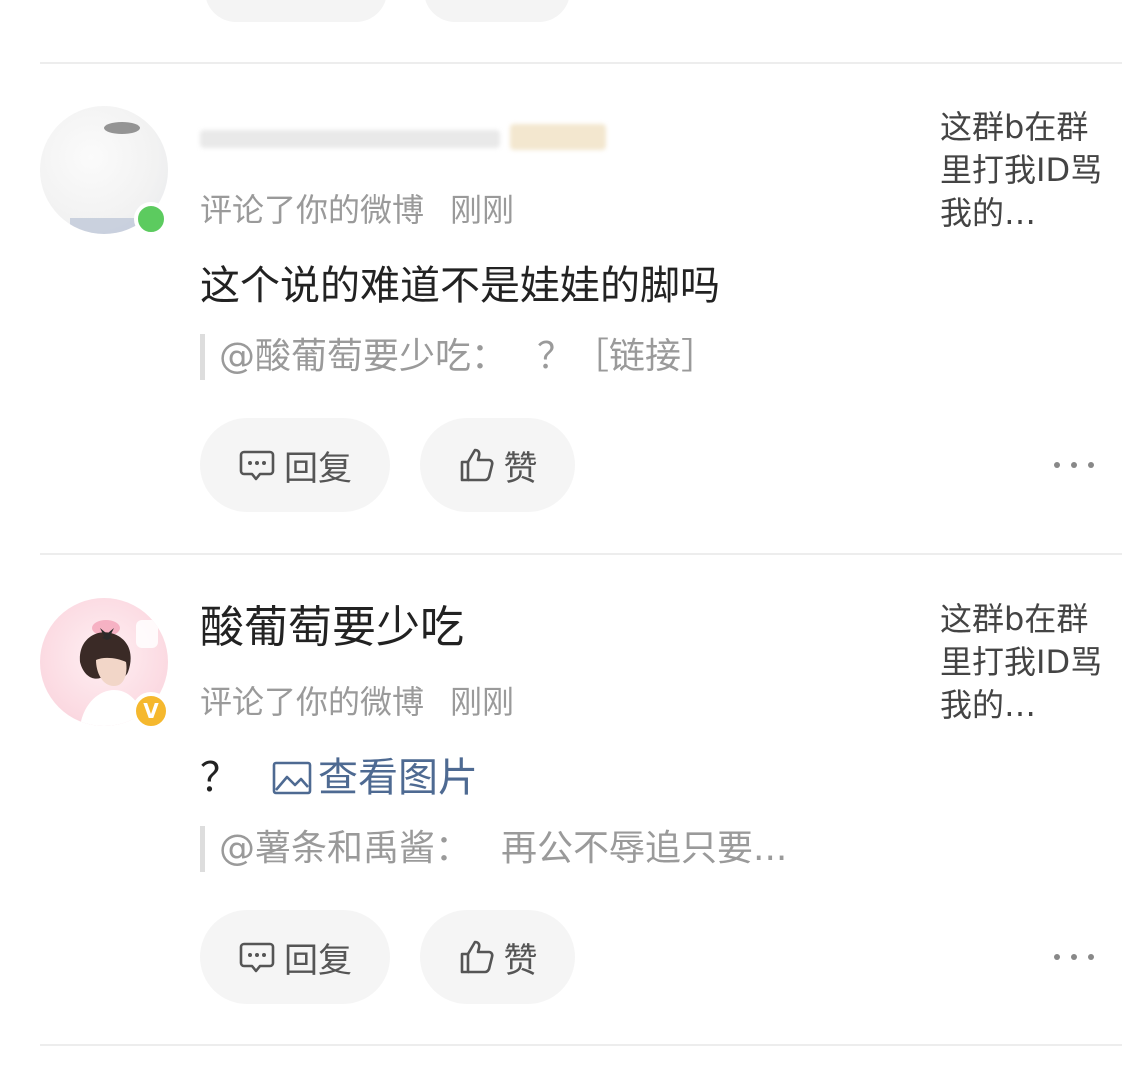 The width and height of the screenshot is (1148, 1080). I want to click on comment-text: 这个说的难道不是娃娃的脚吗, so click(460, 286).